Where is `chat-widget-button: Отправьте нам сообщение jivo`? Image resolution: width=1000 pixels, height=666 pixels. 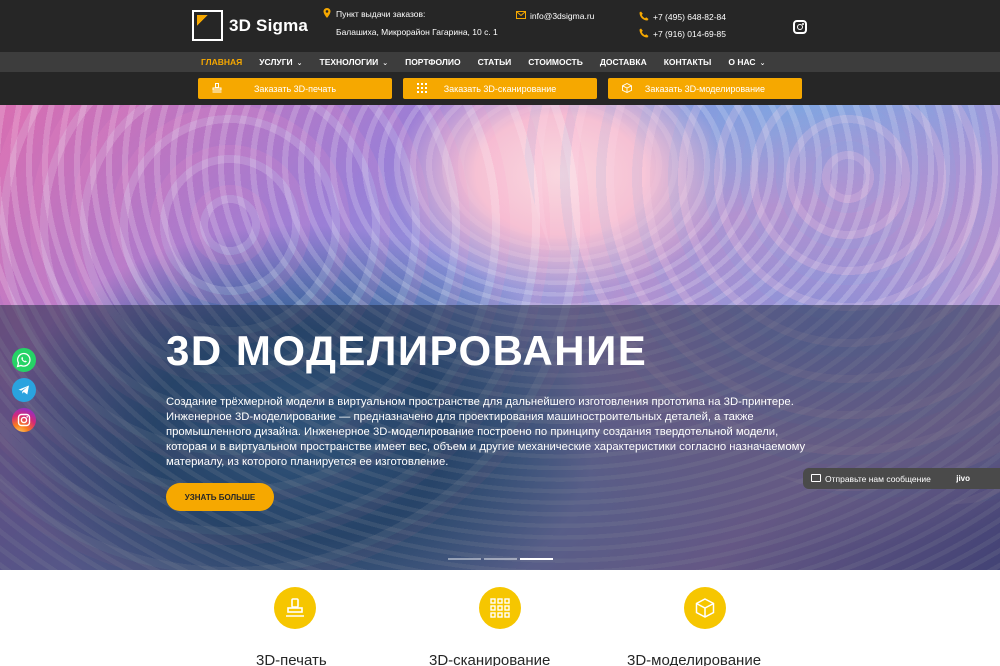 chat-widget-button: Отправьте нам сообщение jivo is located at coordinates (901, 478).